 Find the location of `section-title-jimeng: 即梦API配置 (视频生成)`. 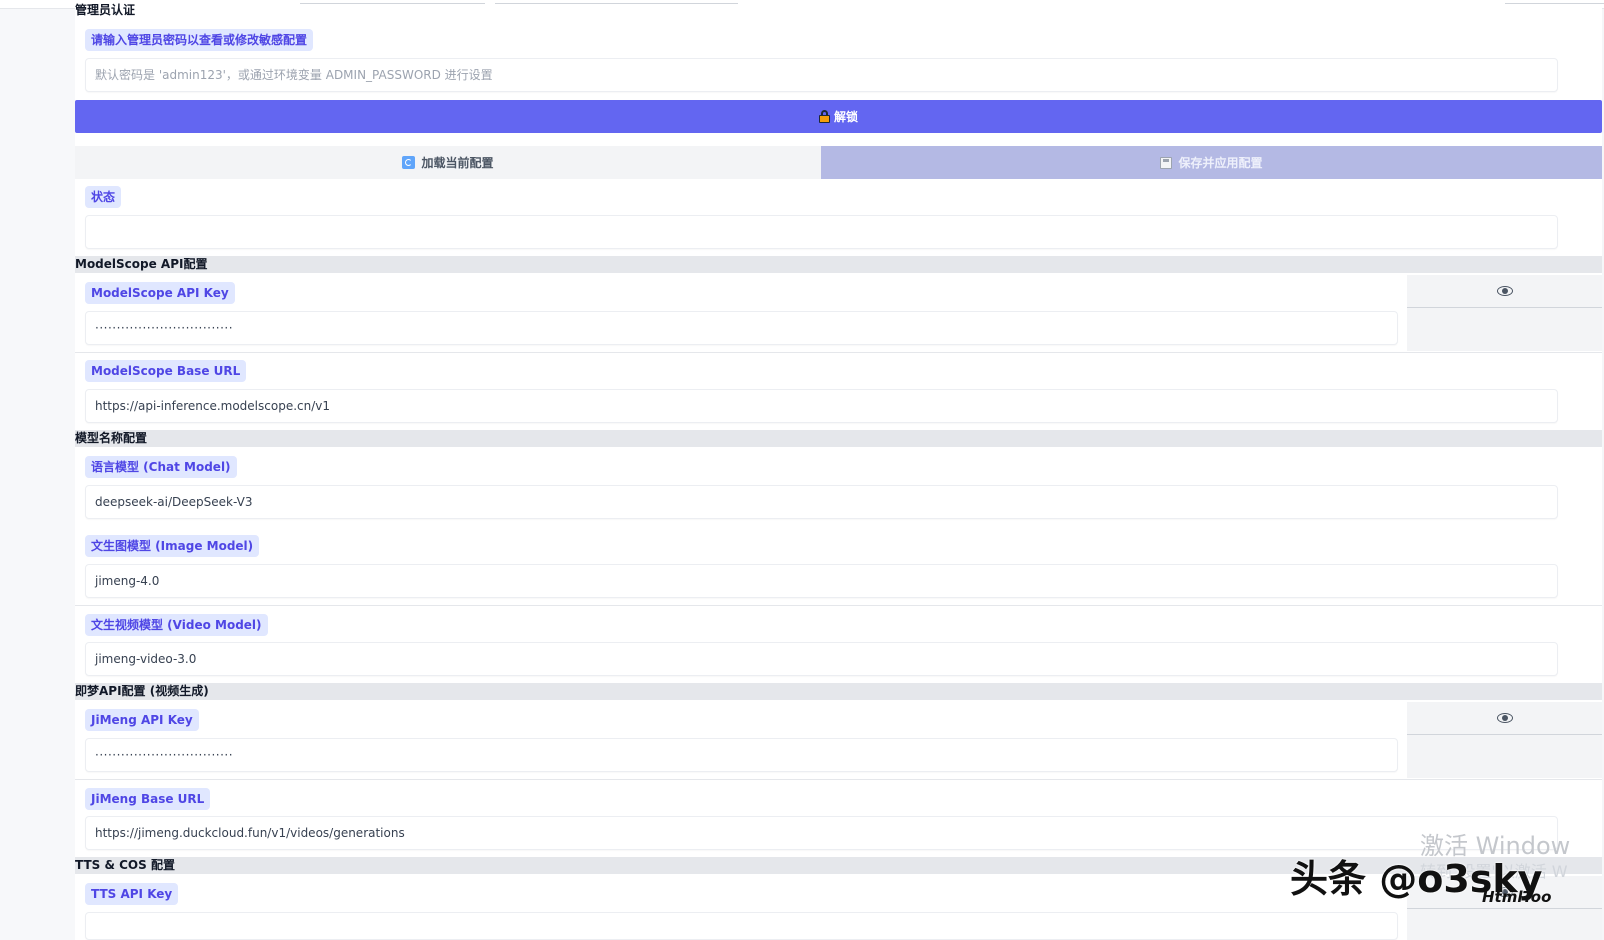

section-title-jimeng: 即梦API配置 (视频生成) is located at coordinates (838, 691).